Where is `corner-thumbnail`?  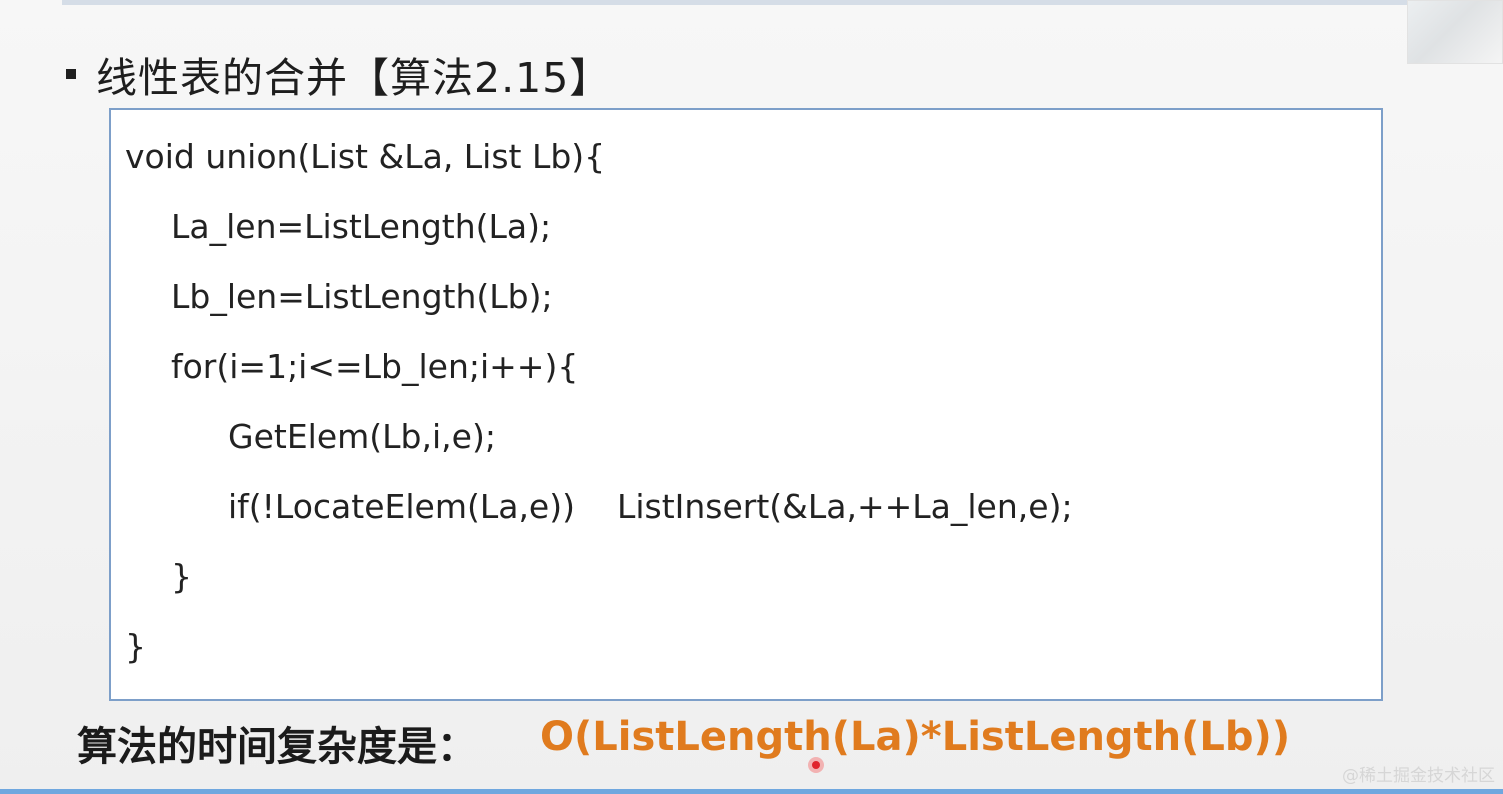
corner-thumbnail is located at coordinates (1455, 32).